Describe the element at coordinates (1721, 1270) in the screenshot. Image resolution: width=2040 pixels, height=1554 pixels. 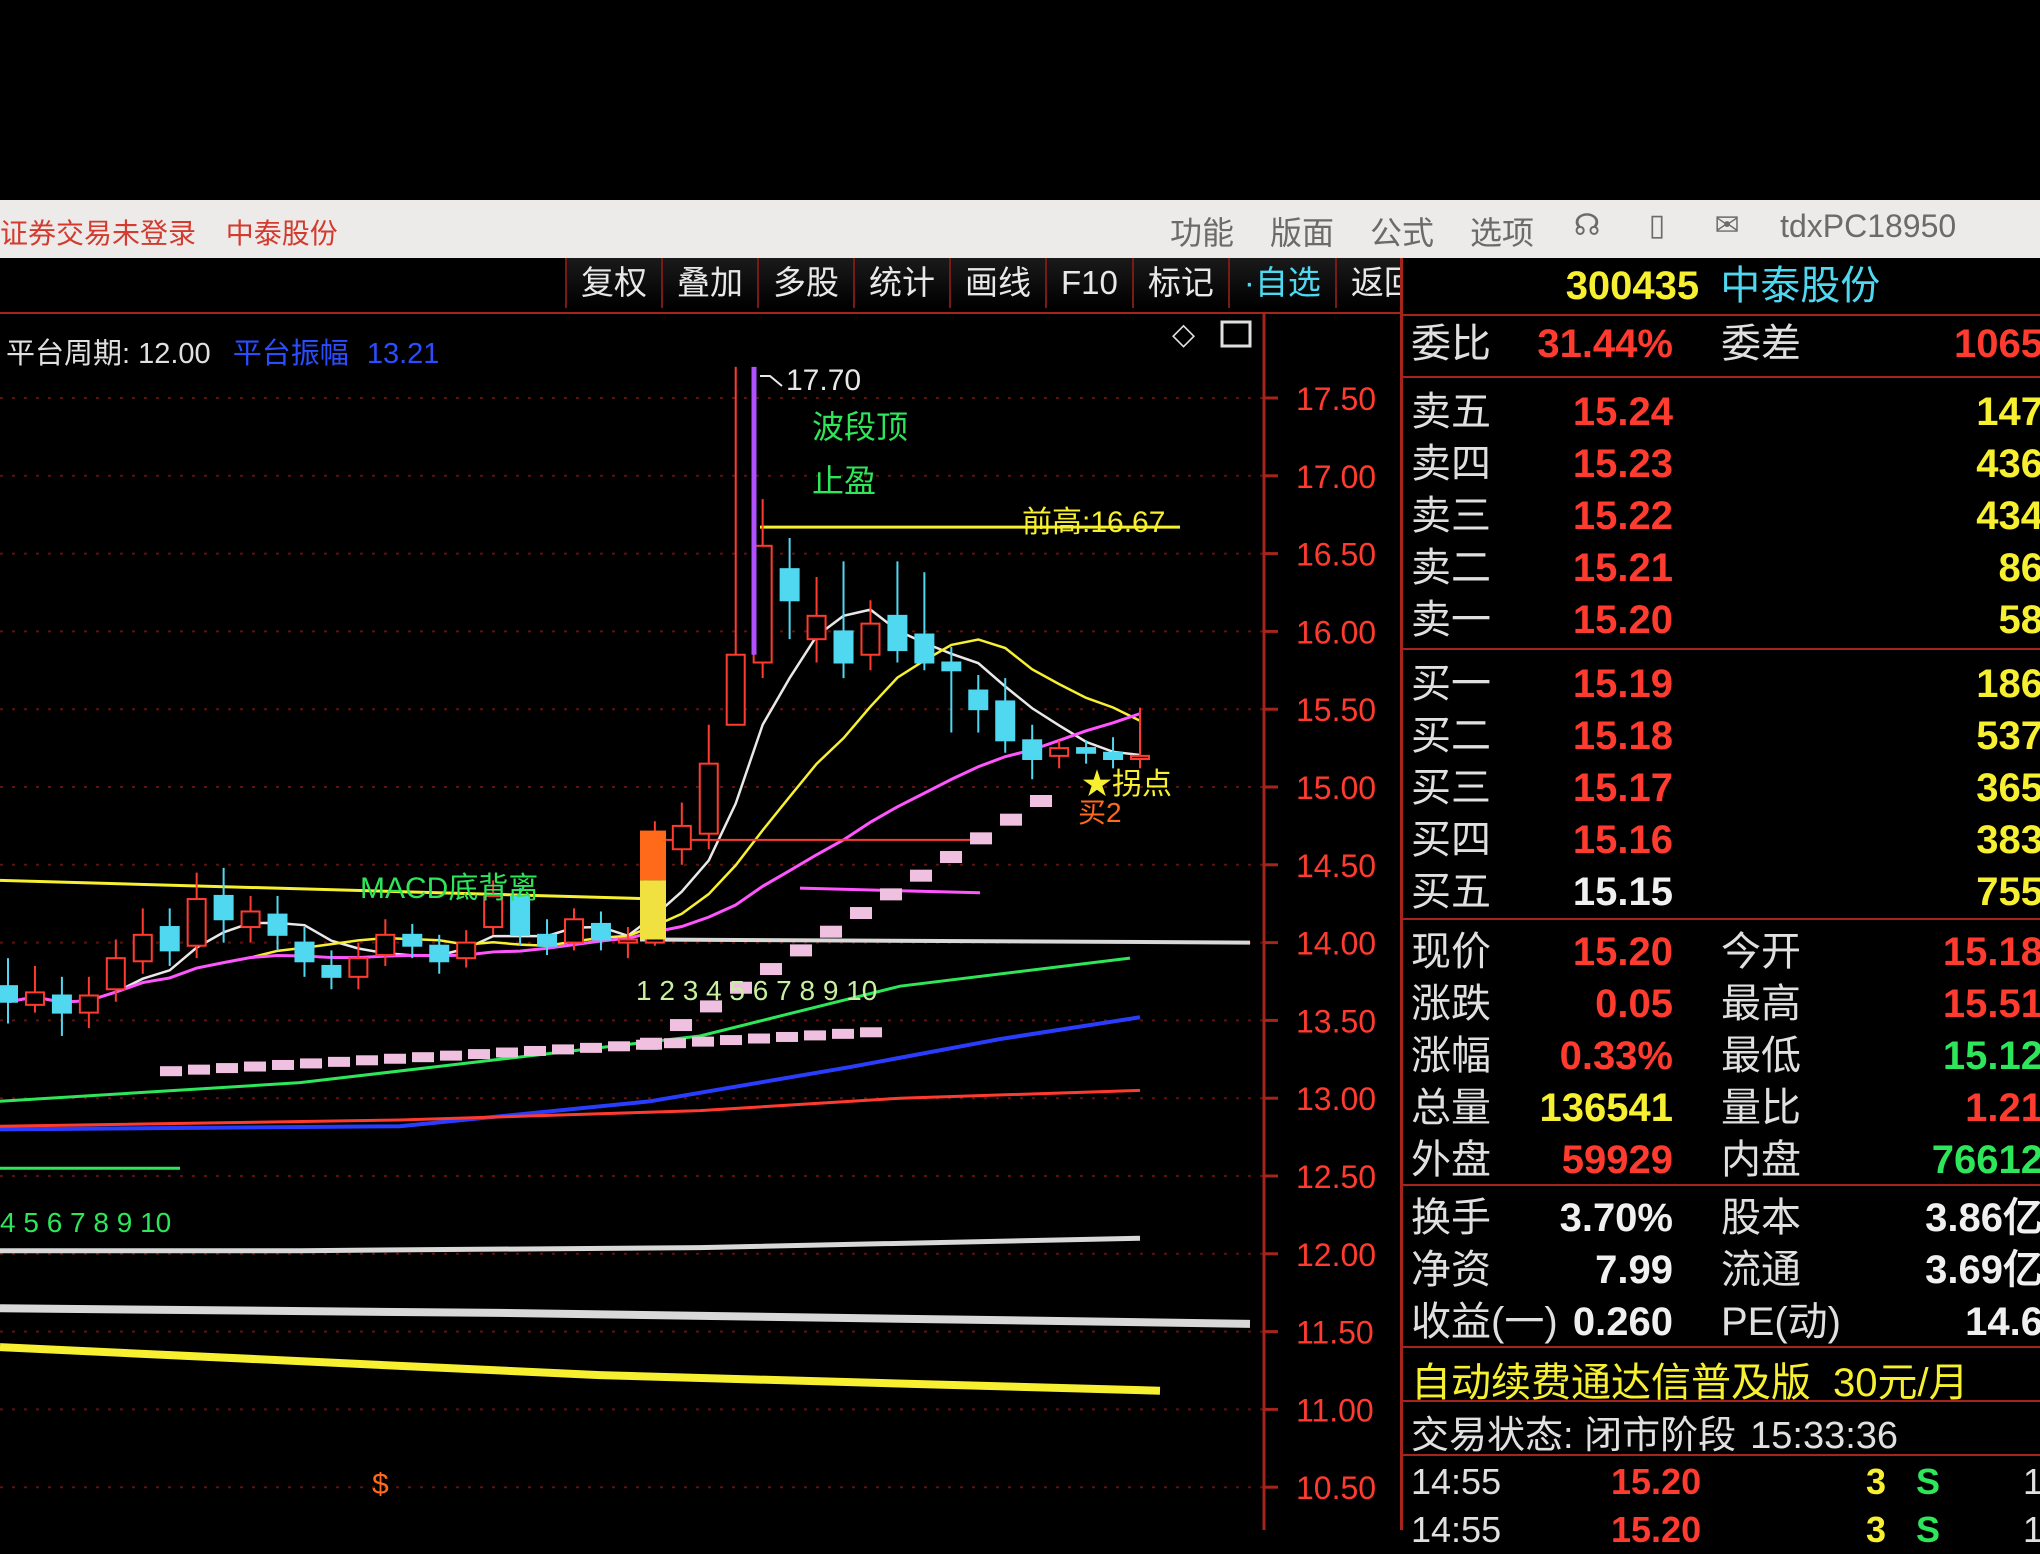
I see `fundamental-row: 净资7.99流通3.69亿` at that location.